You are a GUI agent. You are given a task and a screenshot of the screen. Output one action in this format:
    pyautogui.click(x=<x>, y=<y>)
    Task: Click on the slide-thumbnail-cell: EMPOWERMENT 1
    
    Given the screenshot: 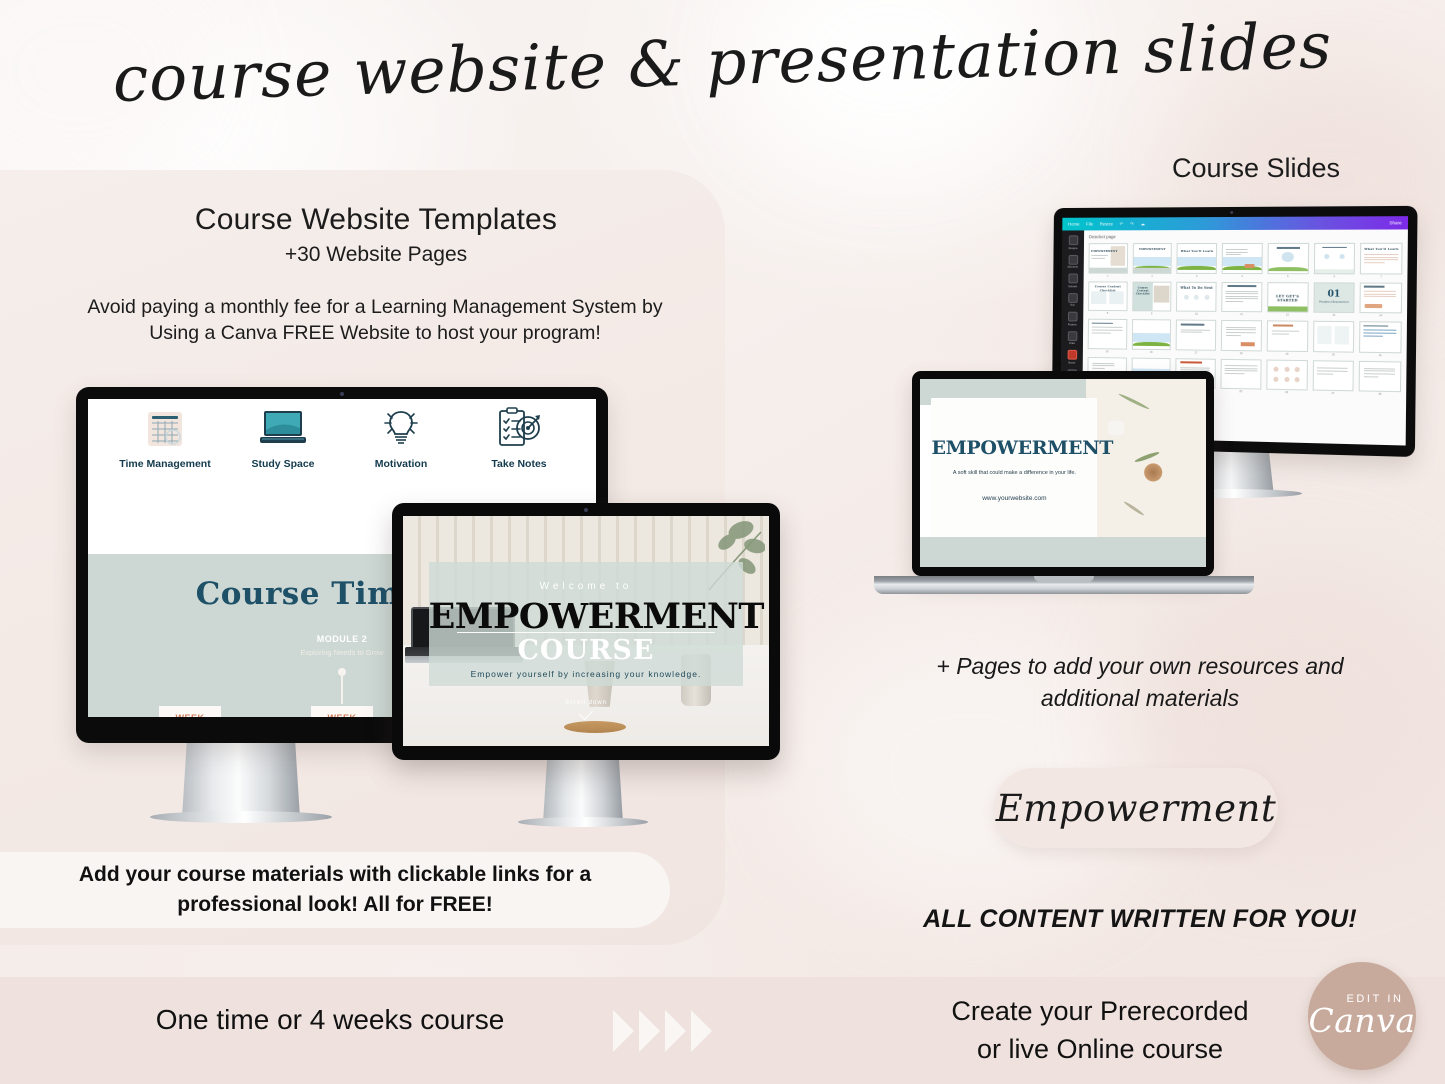 What is the action you would take?
    pyautogui.click(x=1108, y=260)
    